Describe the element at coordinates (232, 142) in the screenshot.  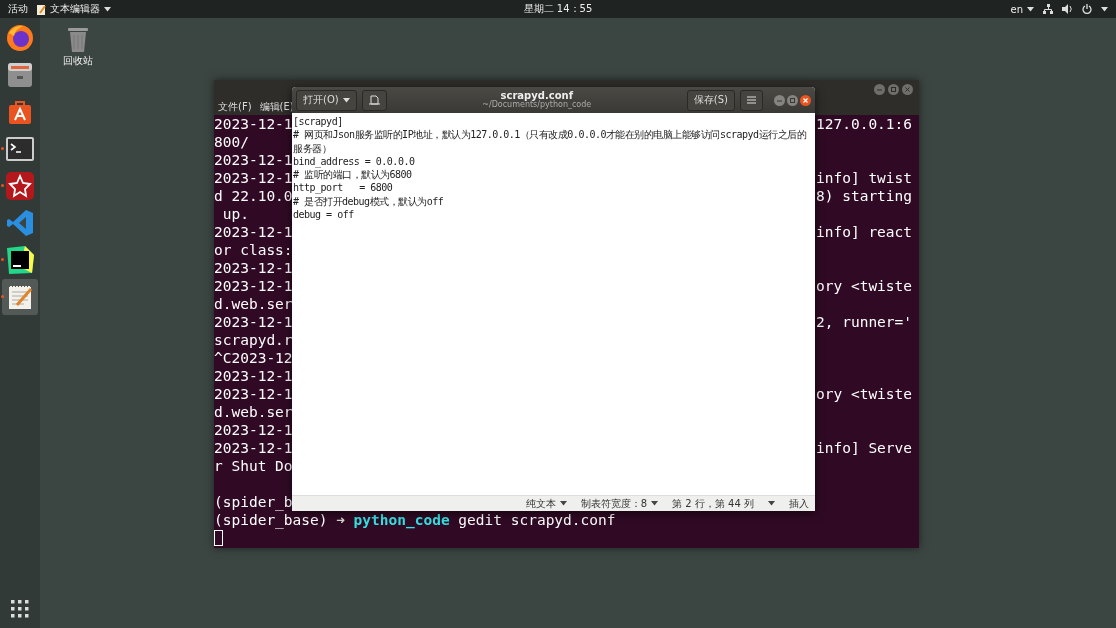
I see `terminal-text: 800/` at that location.